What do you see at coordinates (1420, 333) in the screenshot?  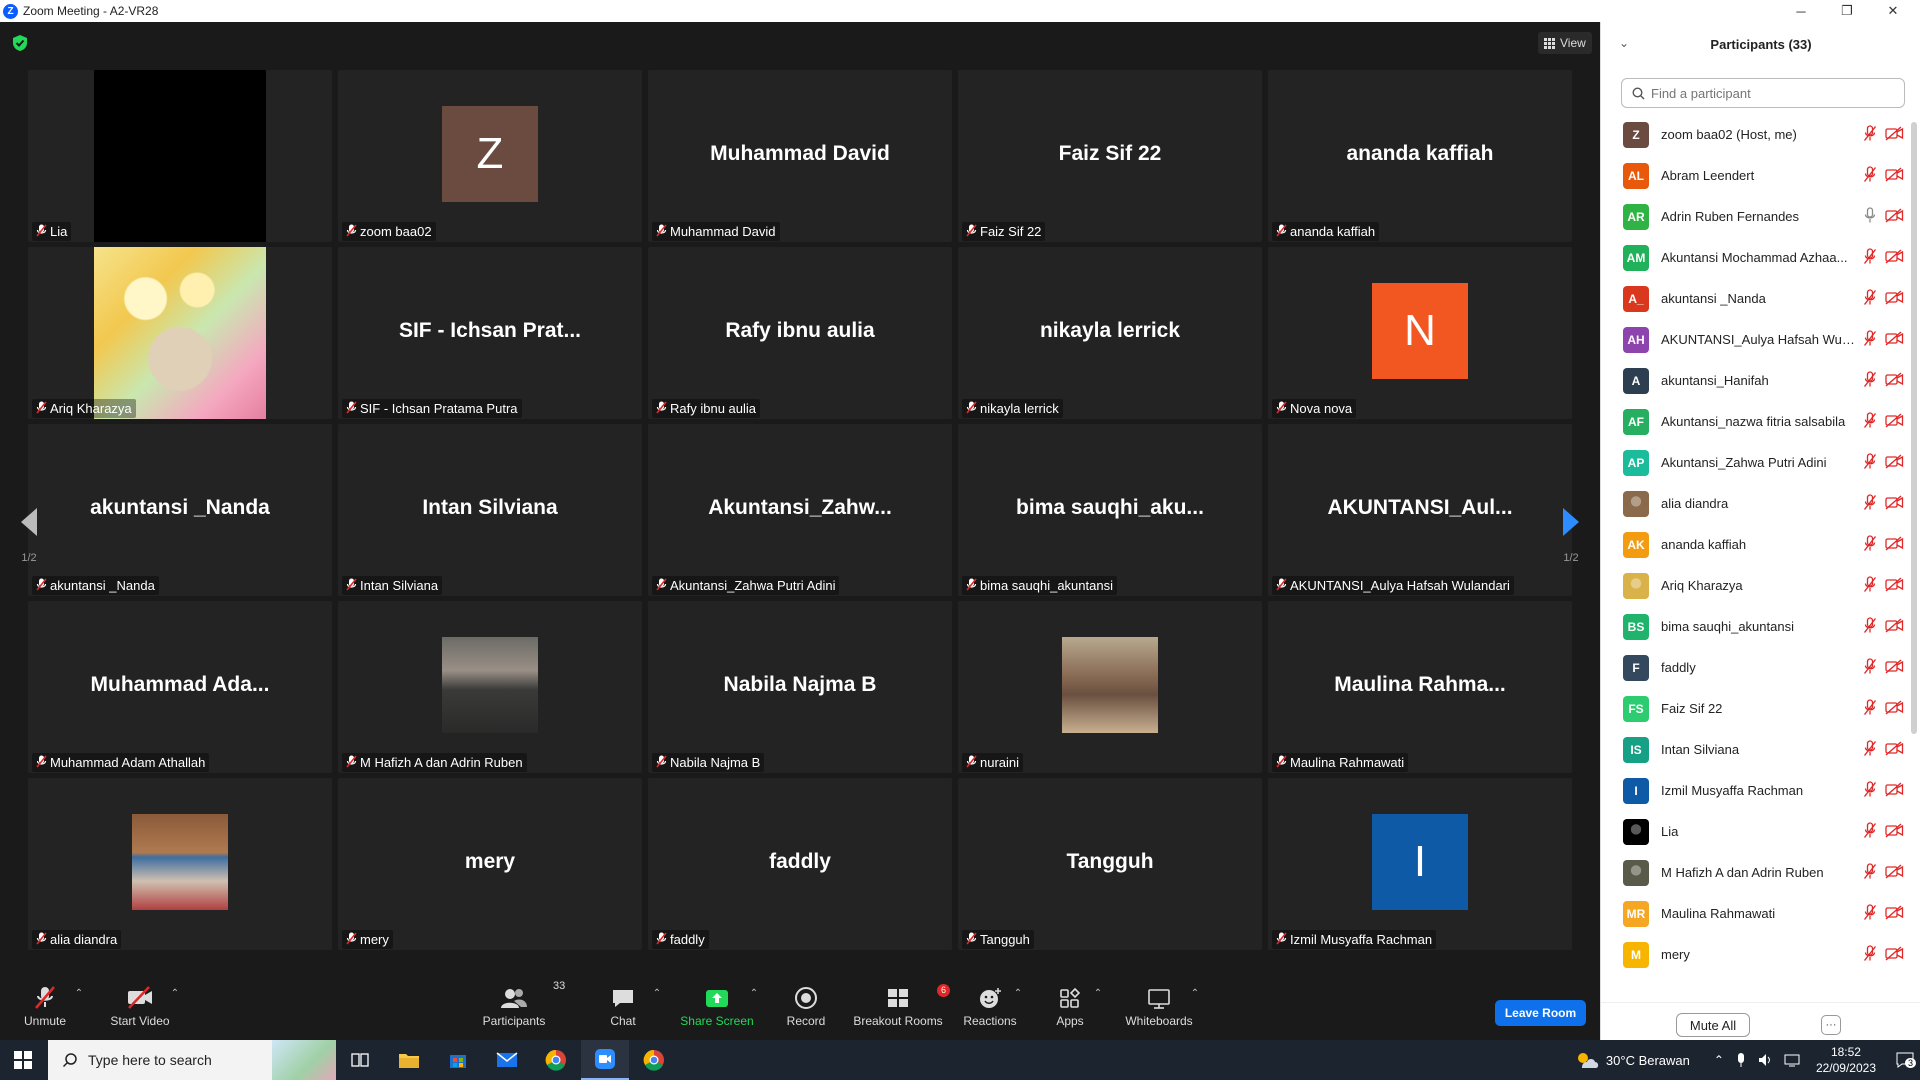 I see `video-tile: N Nova nova` at bounding box center [1420, 333].